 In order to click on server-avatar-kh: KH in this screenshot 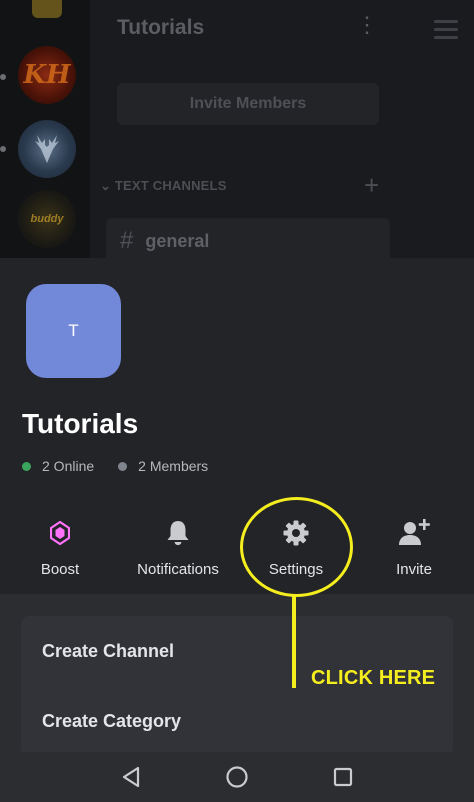, I will do `click(47, 75)`.